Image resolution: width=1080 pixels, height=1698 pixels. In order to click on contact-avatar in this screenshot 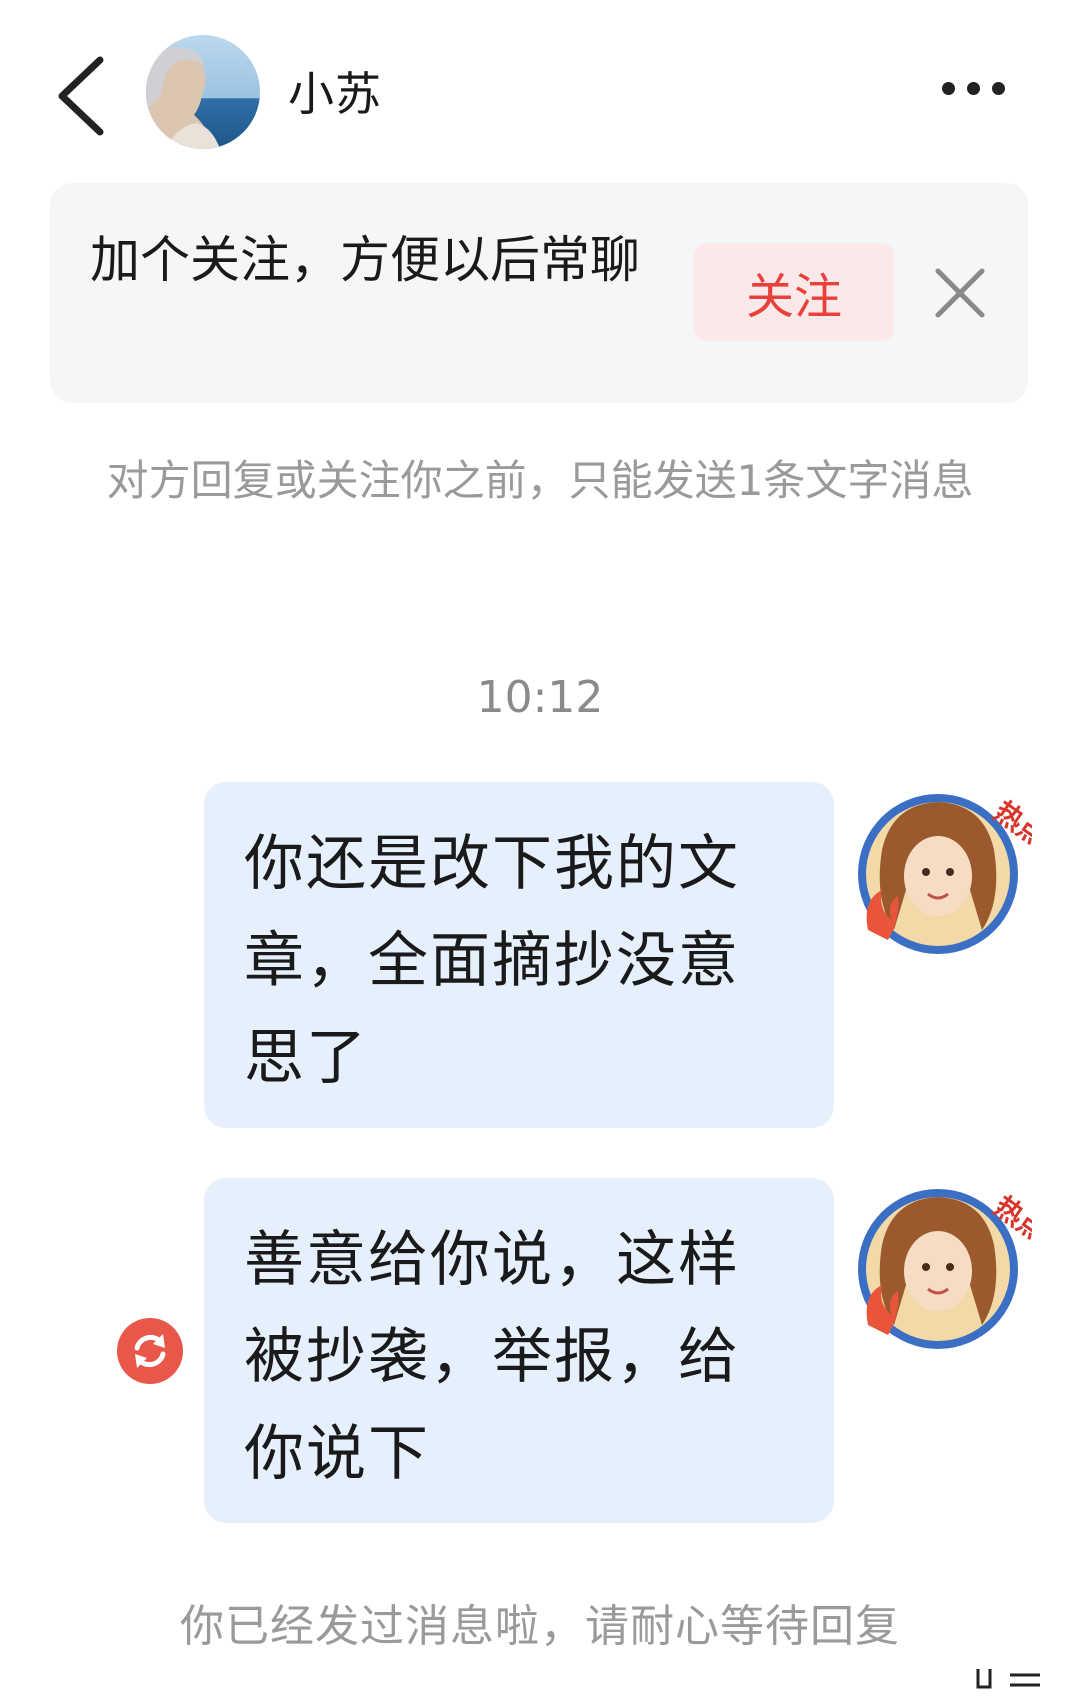, I will do `click(203, 92)`.